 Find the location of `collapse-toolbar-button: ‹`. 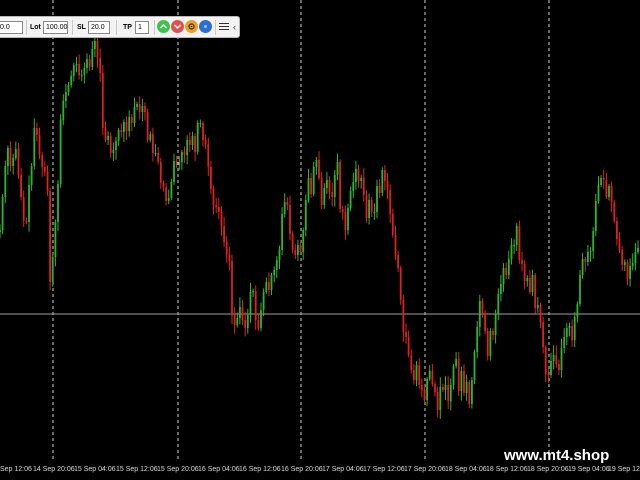

collapse-toolbar-button: ‹ is located at coordinates (234, 27).